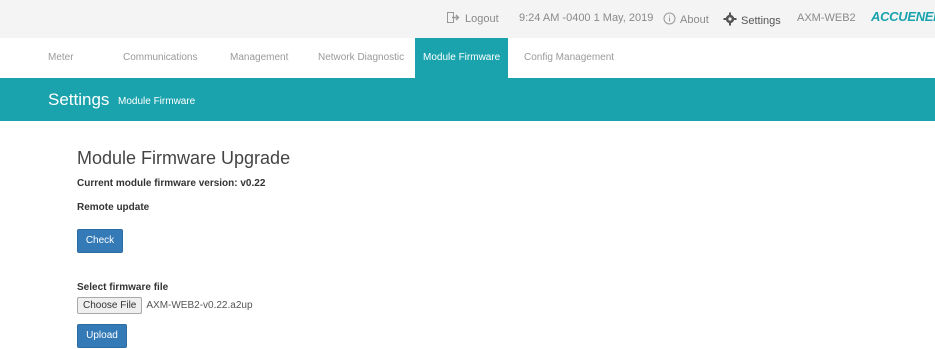  I want to click on file-input: Choose File AXM-WEB2-v0.22.a2up, so click(165, 305).